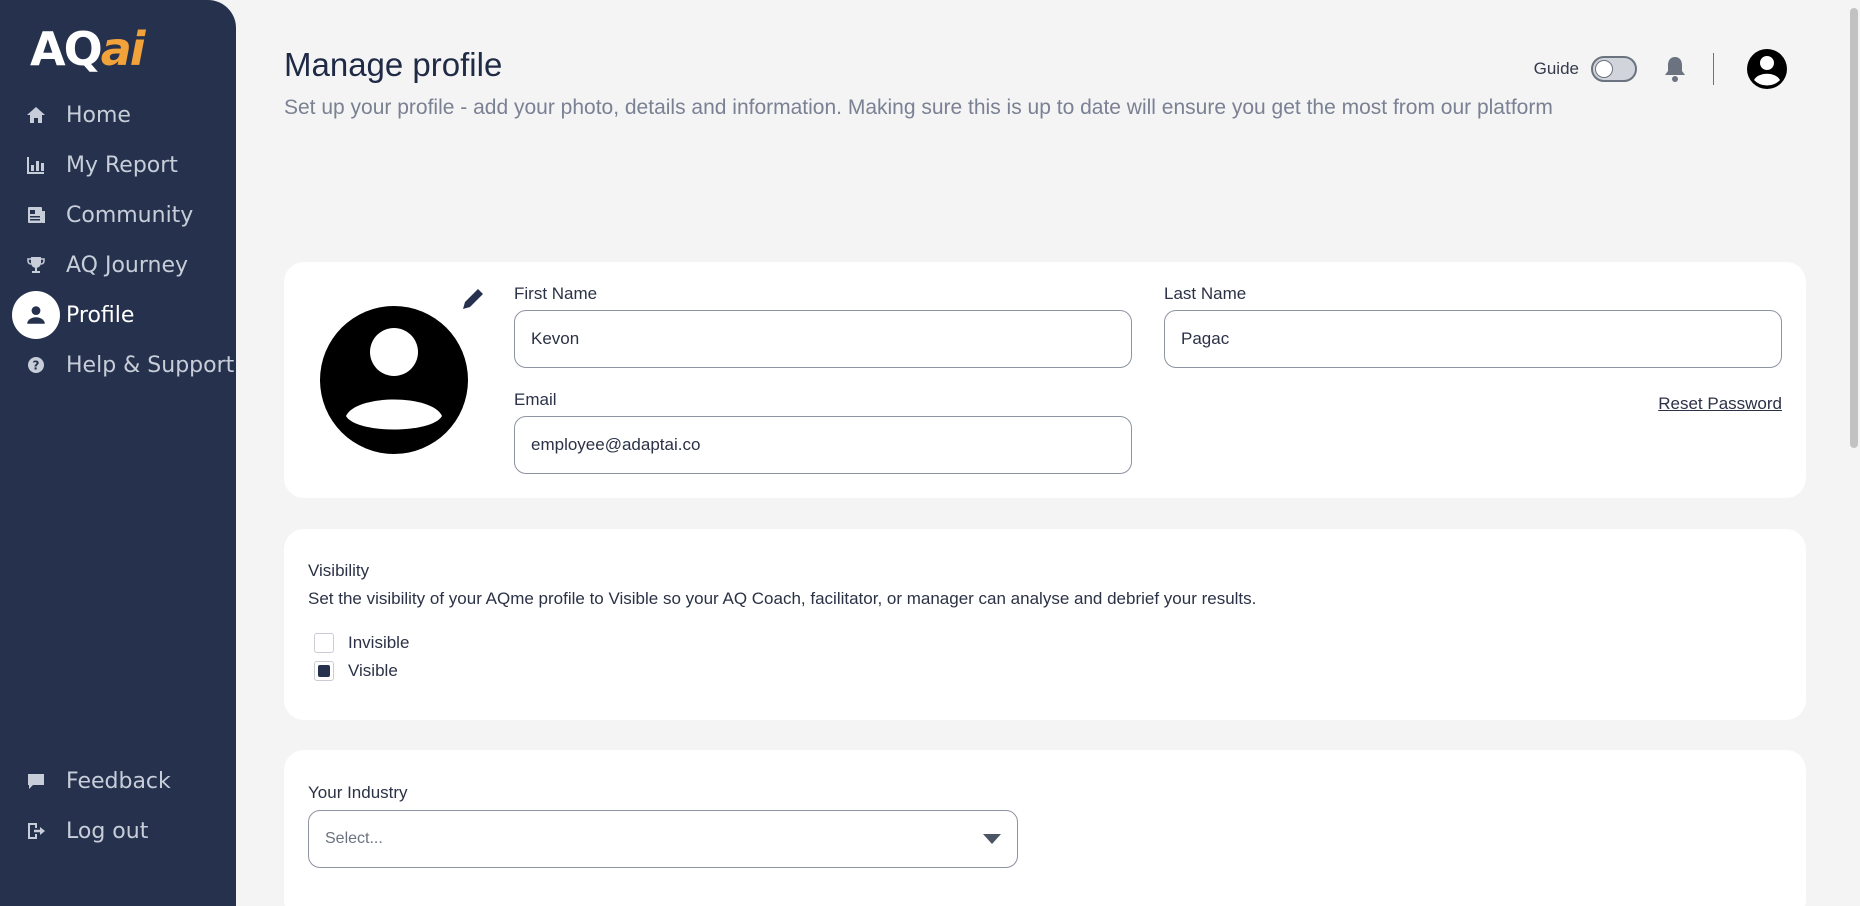  What do you see at coordinates (122, 165) in the screenshot?
I see `sidebar-item-label: My Report` at bounding box center [122, 165].